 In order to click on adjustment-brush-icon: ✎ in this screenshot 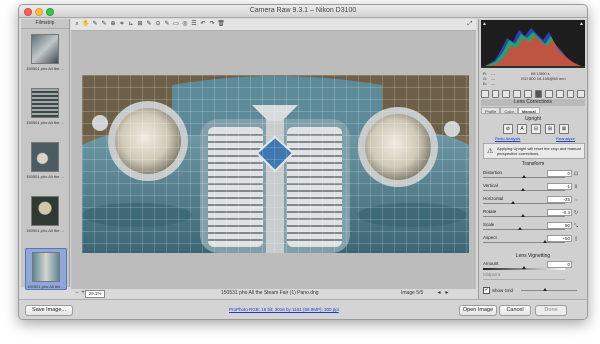, I will do `click(167, 24)`.